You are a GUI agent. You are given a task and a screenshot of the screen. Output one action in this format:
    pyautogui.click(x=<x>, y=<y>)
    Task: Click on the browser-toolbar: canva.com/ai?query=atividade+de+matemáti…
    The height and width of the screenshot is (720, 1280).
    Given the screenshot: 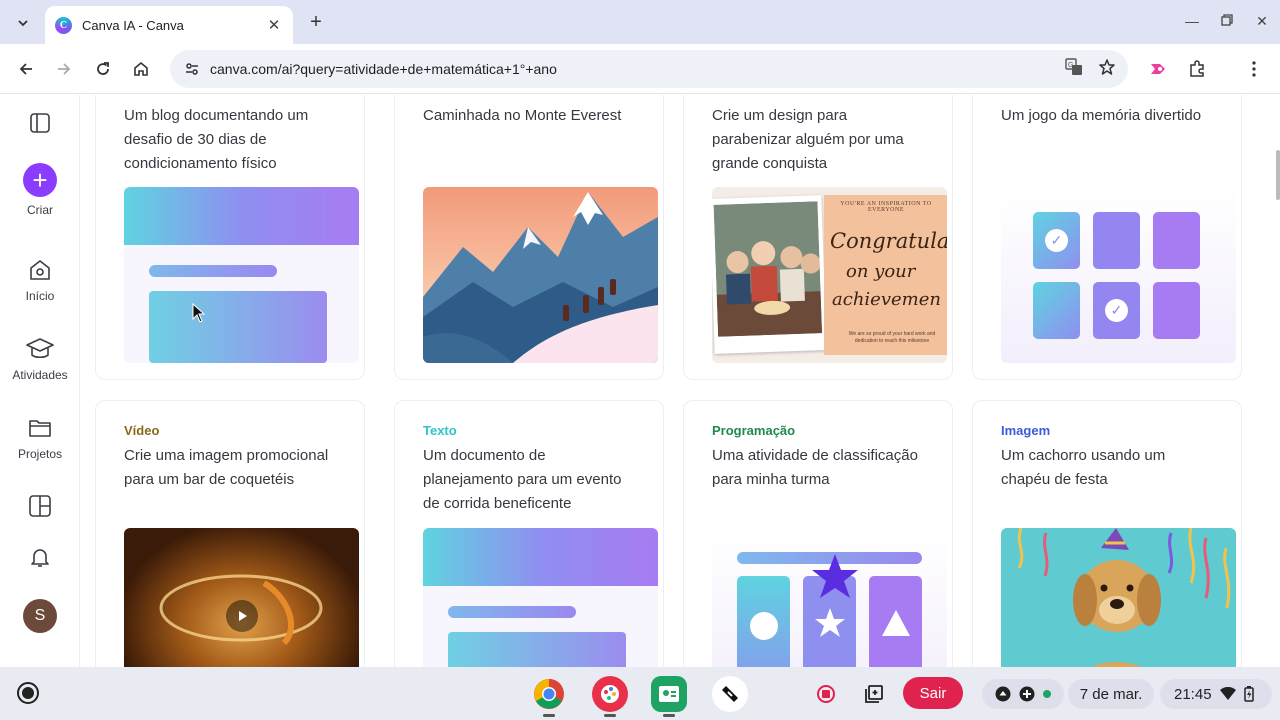 What is the action you would take?
    pyautogui.click(x=640, y=69)
    